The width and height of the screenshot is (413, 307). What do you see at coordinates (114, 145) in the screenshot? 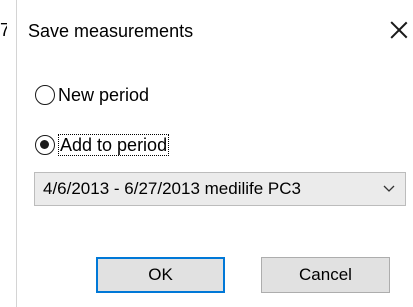
I see `add-to-period-label: Add to period` at bounding box center [114, 145].